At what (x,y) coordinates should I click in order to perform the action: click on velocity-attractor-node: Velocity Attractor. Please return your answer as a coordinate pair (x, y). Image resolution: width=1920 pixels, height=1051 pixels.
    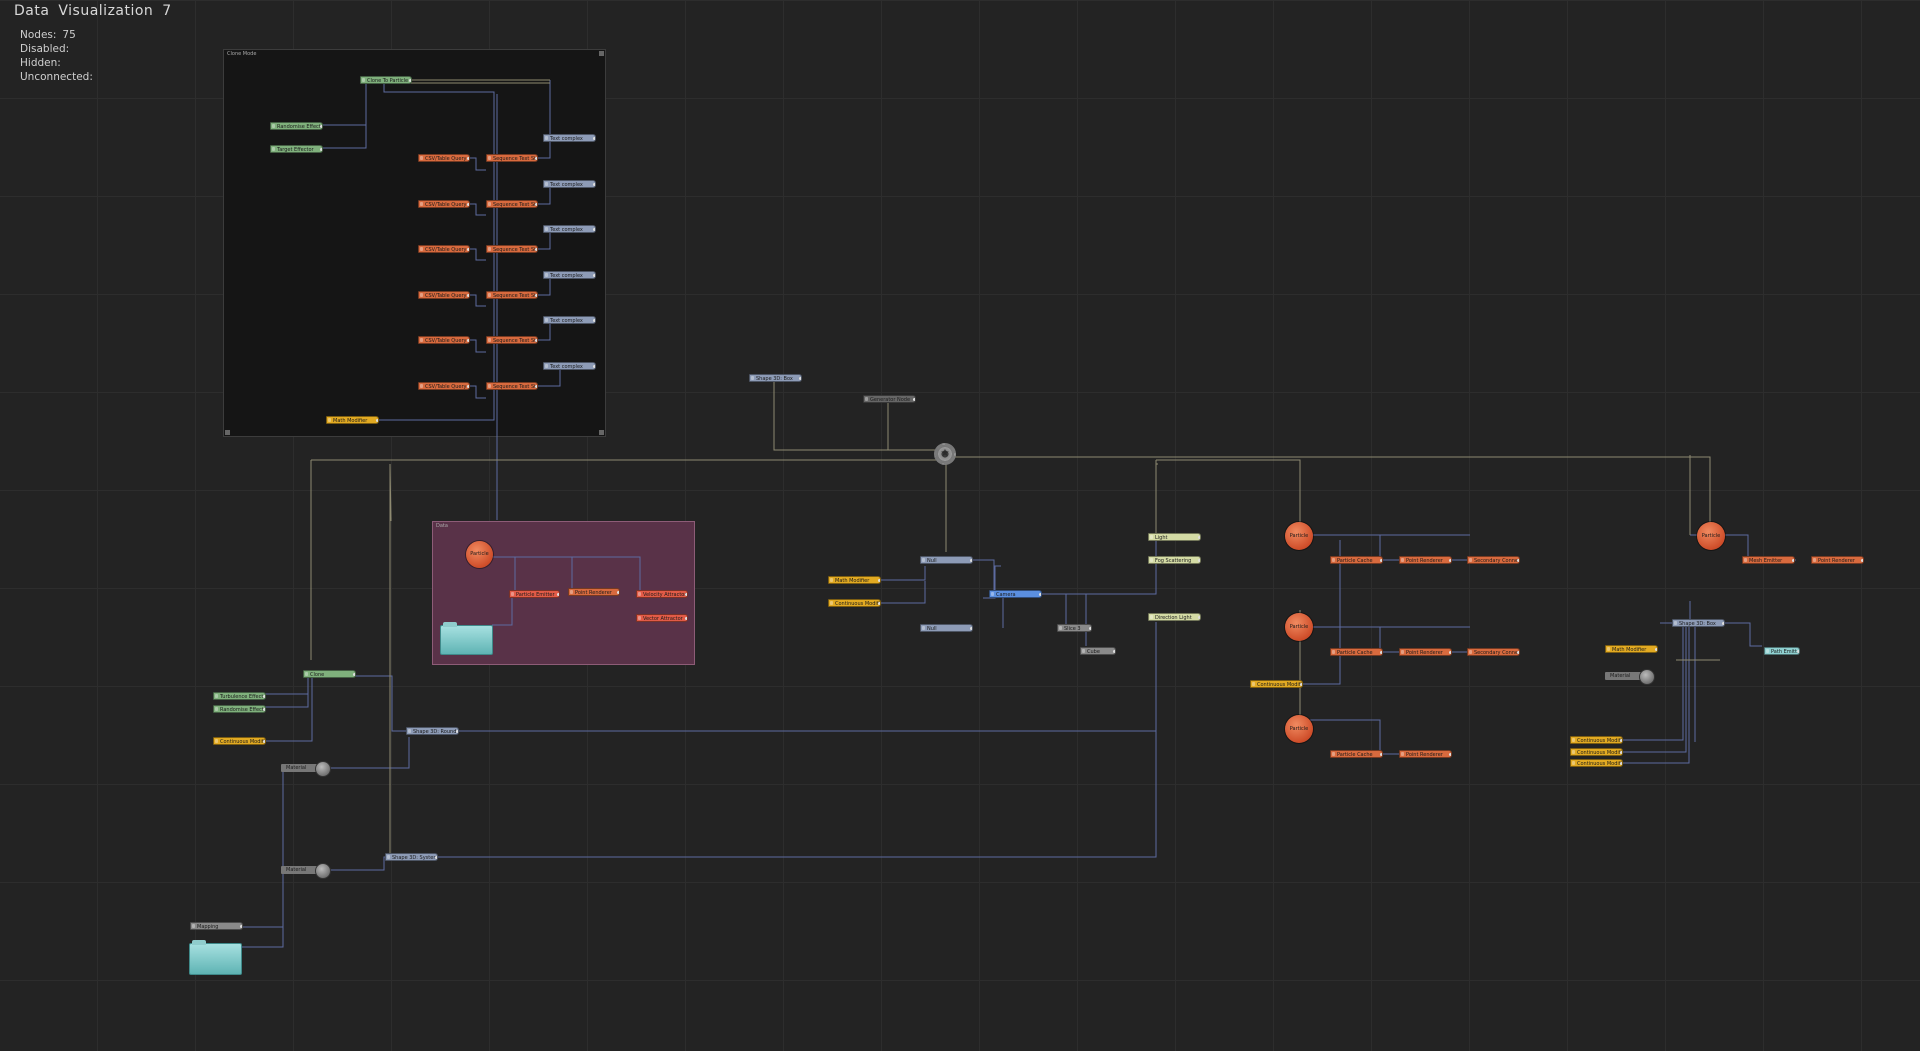
    Looking at the image, I should click on (662, 594).